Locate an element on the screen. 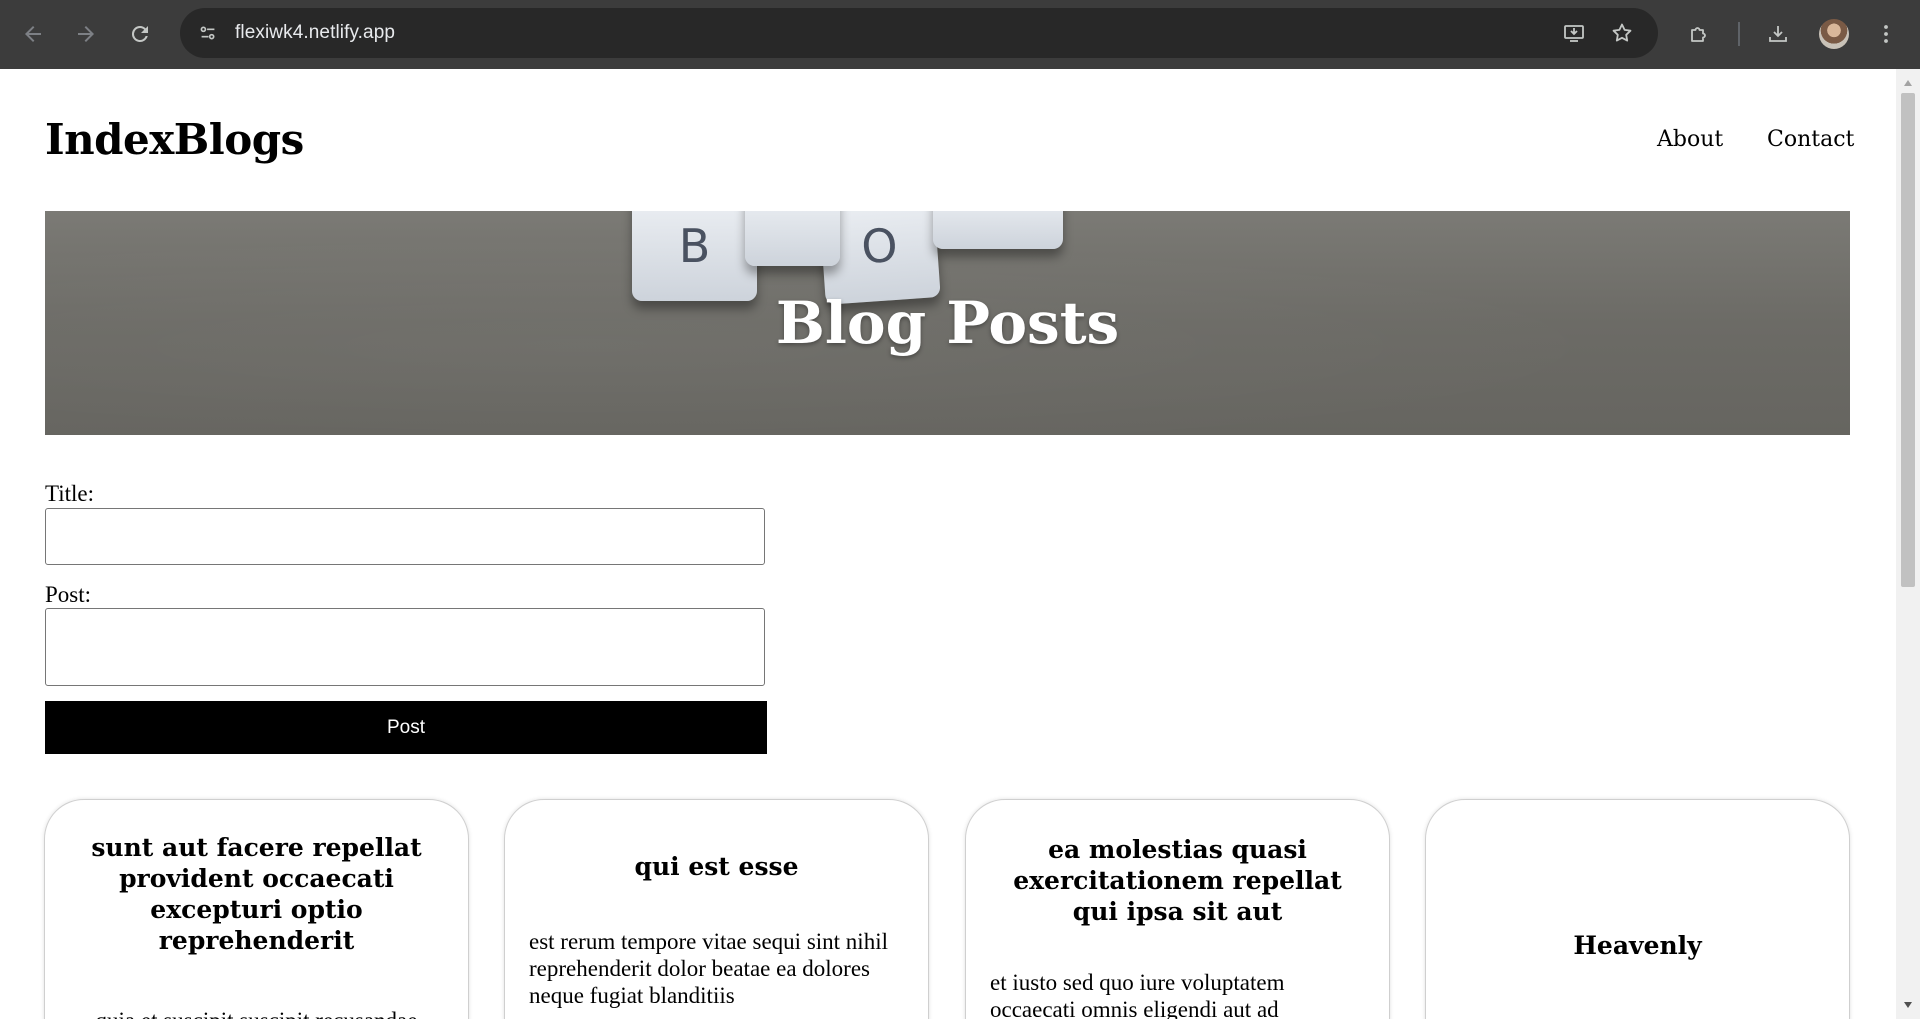 The width and height of the screenshot is (1920, 1019). arrow-right-icon is located at coordinates (86, 34).